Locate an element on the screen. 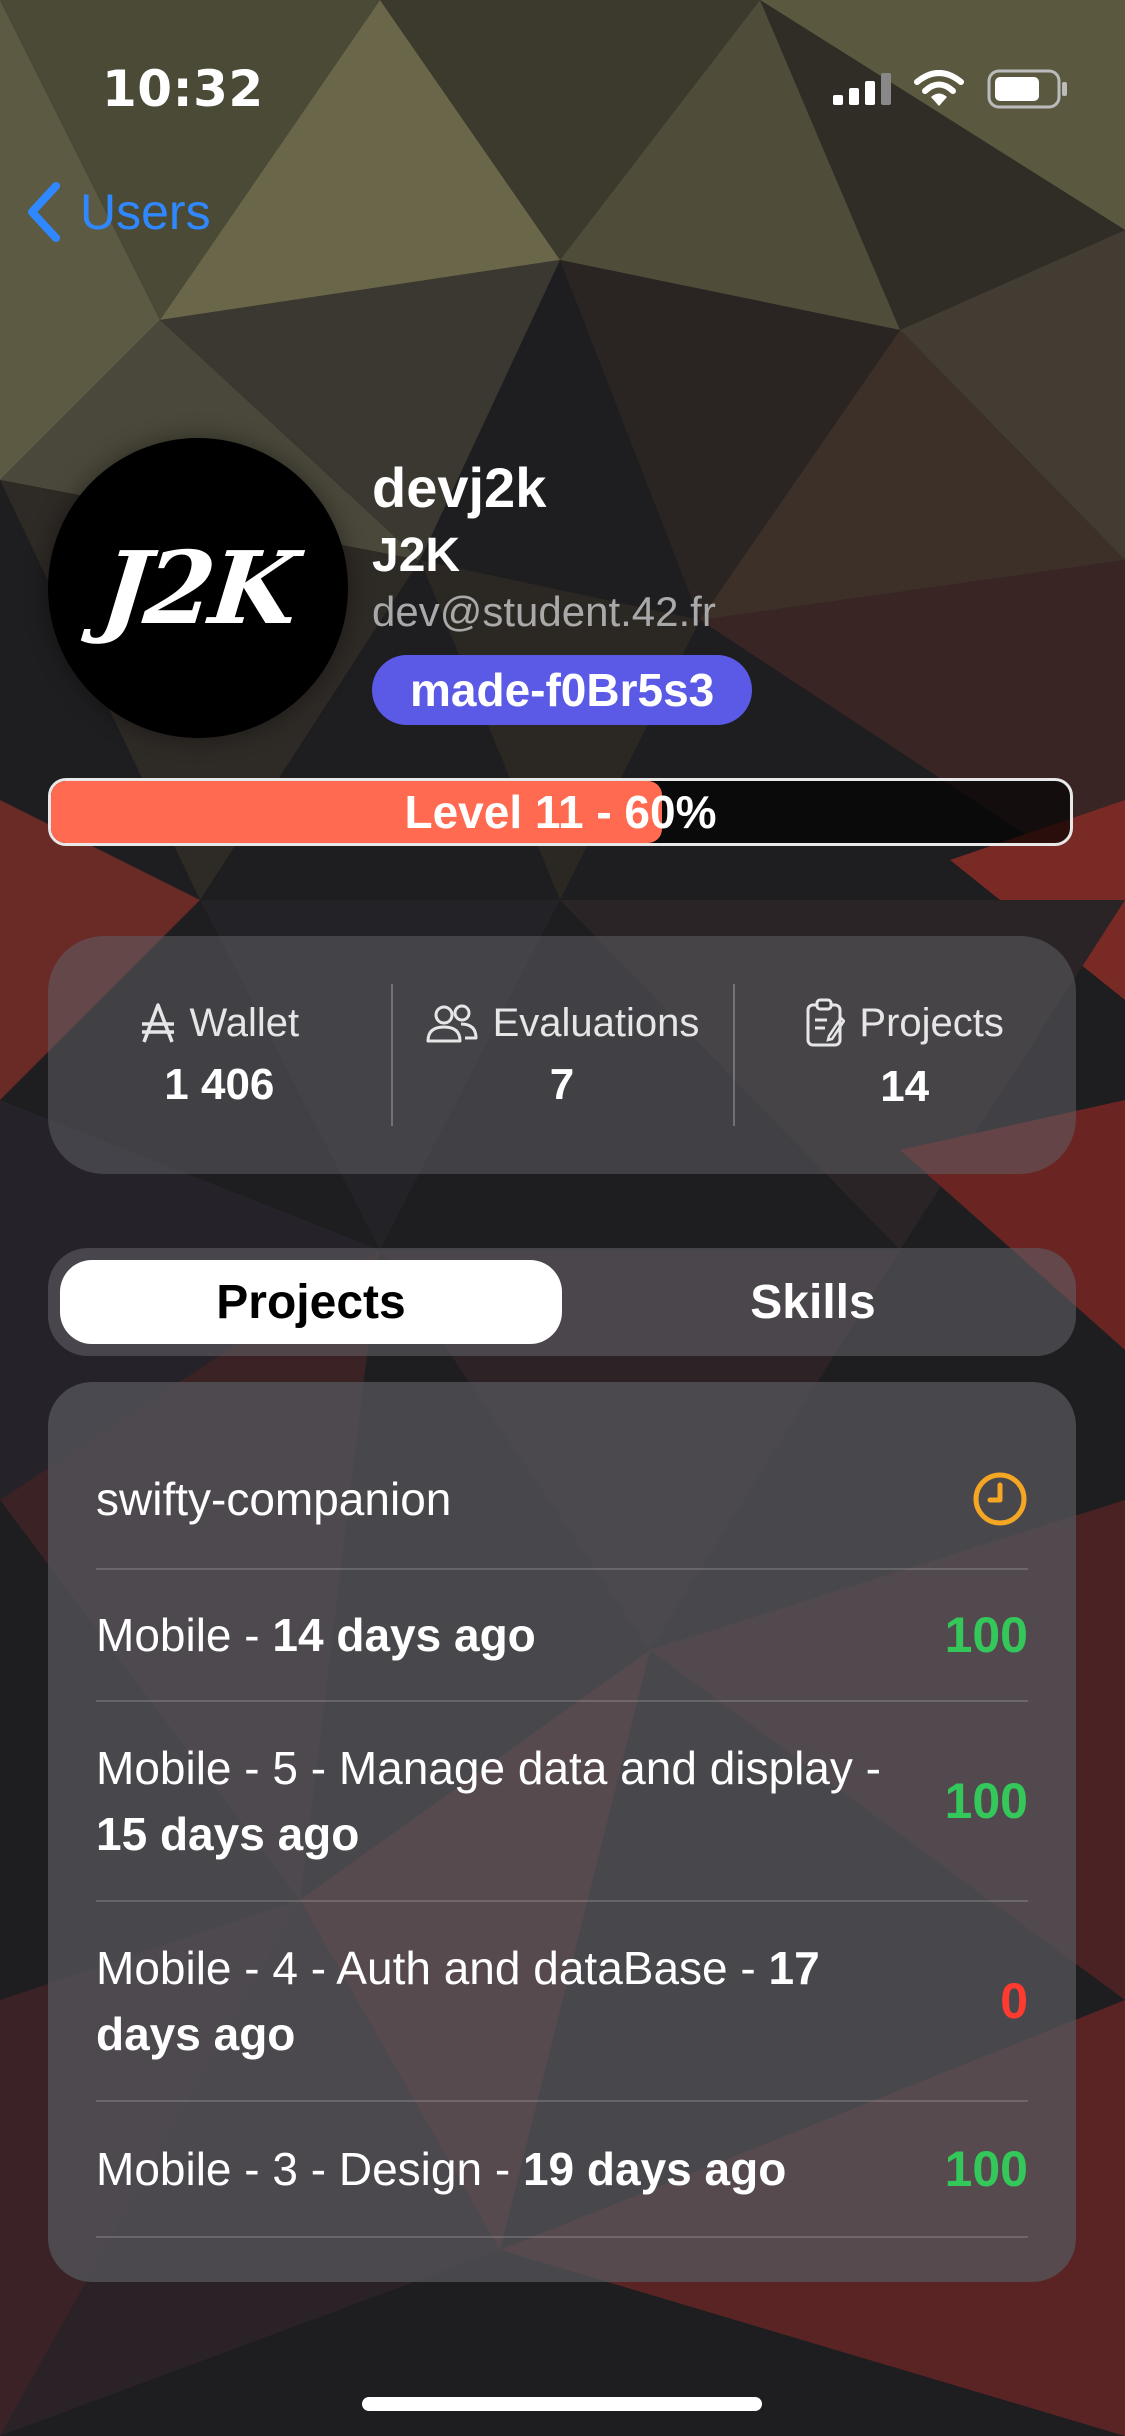  tab-projects: Projects is located at coordinates (311, 1302).